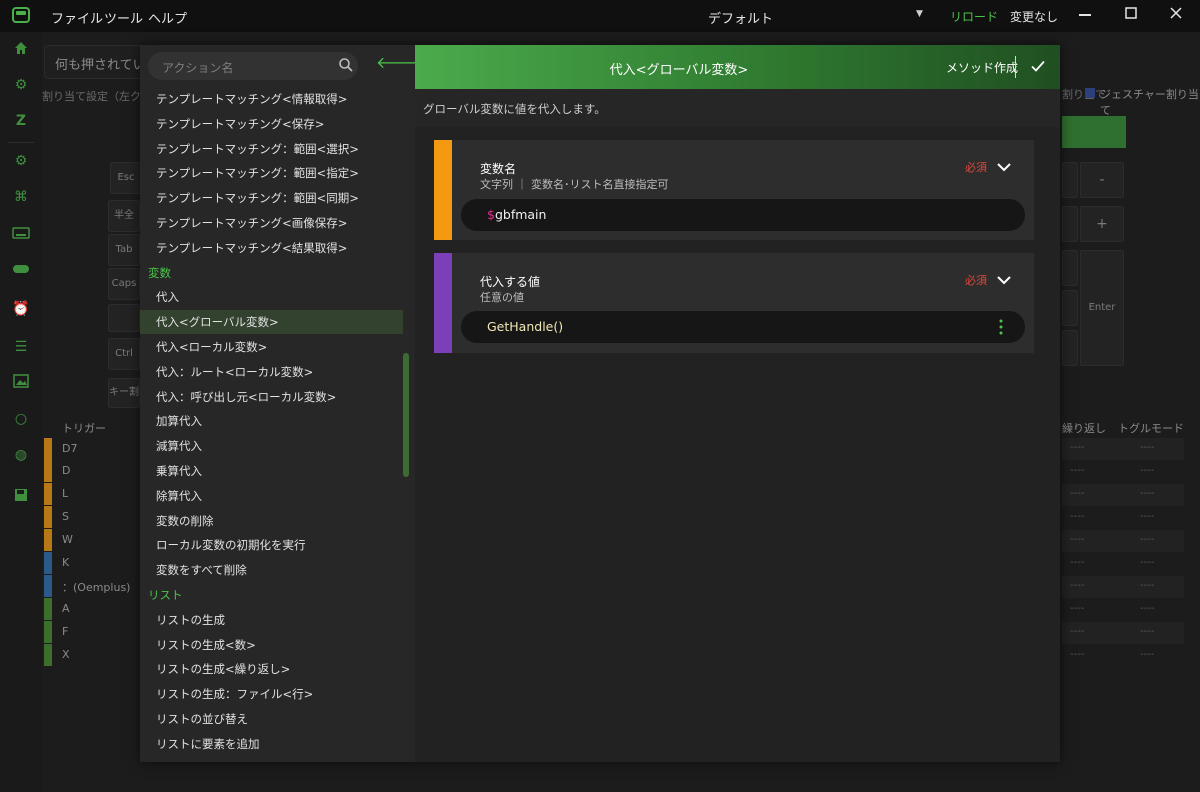 Image resolution: width=1200 pixels, height=792 pixels. I want to click on search-icon, so click(346, 65).